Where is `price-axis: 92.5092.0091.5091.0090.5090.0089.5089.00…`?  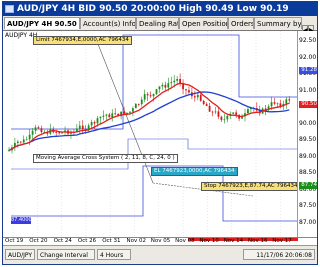 price-axis: 92.5092.0091.5091.0090.5090.0089.5089.00… is located at coordinates (307, 134).